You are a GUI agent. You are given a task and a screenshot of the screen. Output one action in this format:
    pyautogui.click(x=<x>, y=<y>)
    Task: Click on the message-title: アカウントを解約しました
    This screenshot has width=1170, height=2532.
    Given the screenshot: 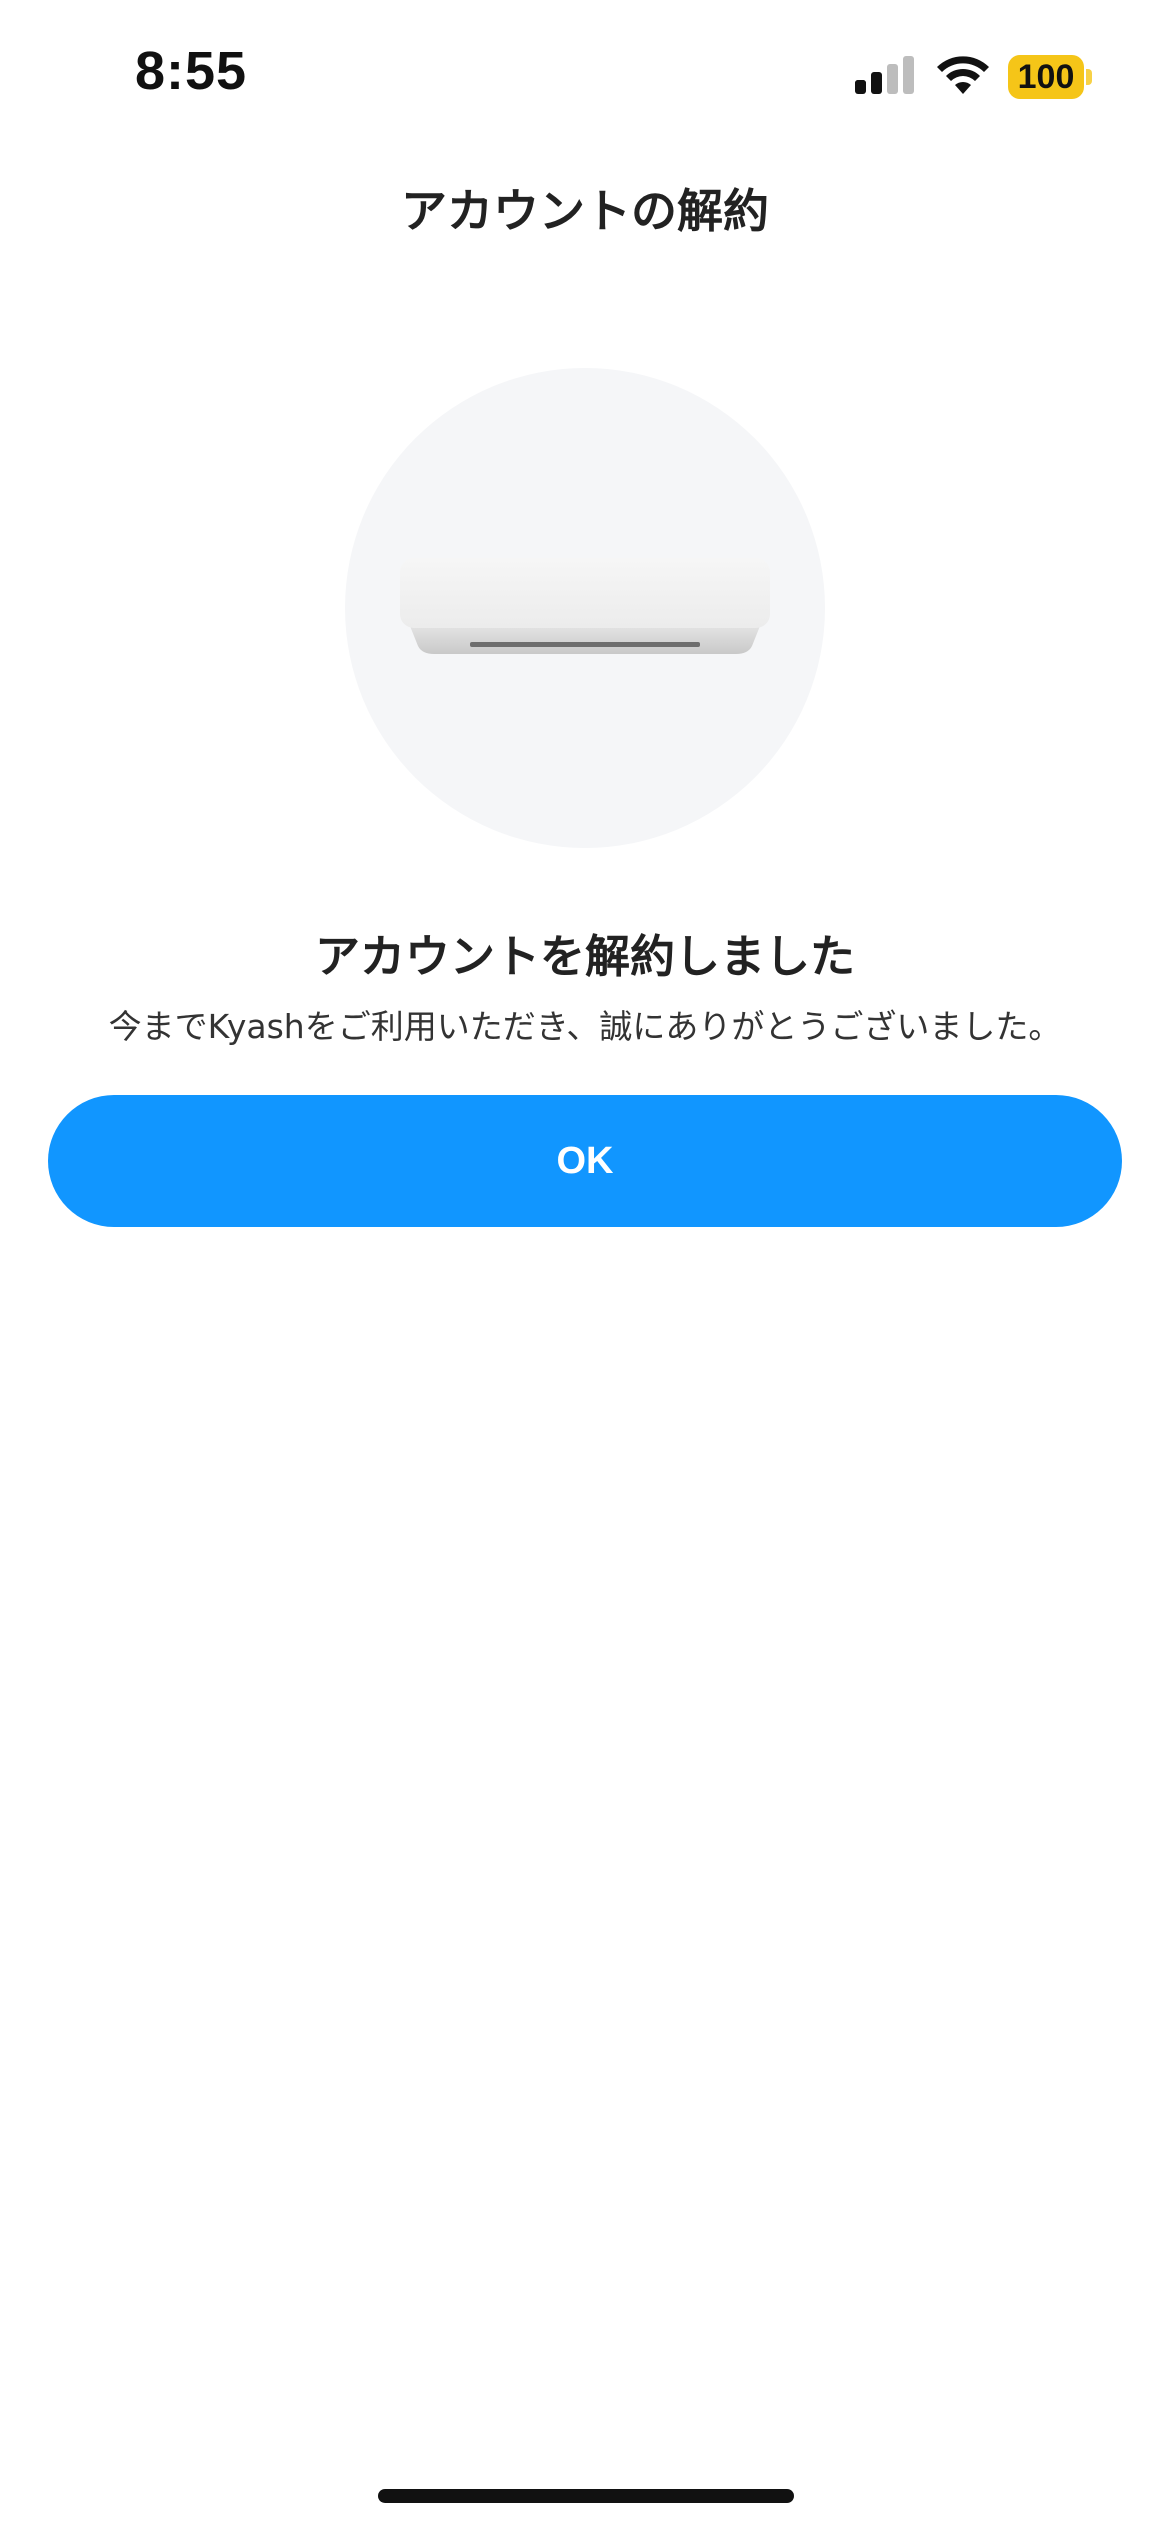 What is the action you would take?
    pyautogui.click(x=584, y=956)
    